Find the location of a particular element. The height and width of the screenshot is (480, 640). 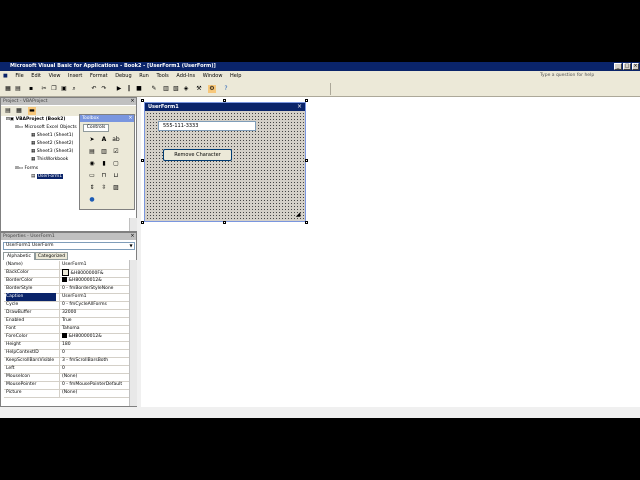

save-icon: ▪ is located at coordinates (31, 89).